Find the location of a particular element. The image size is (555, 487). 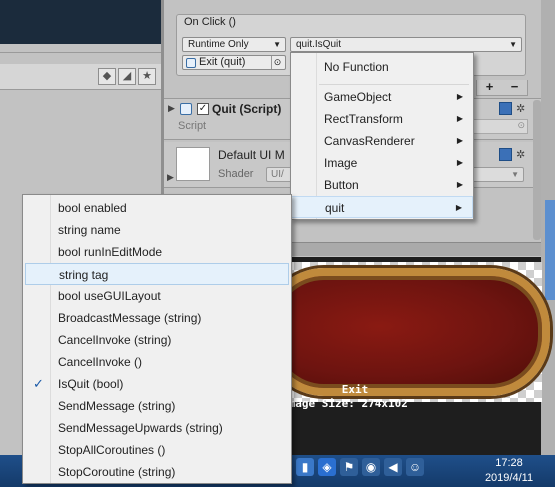

menu-item-label: RectTransform is located at coordinates (363, 119).